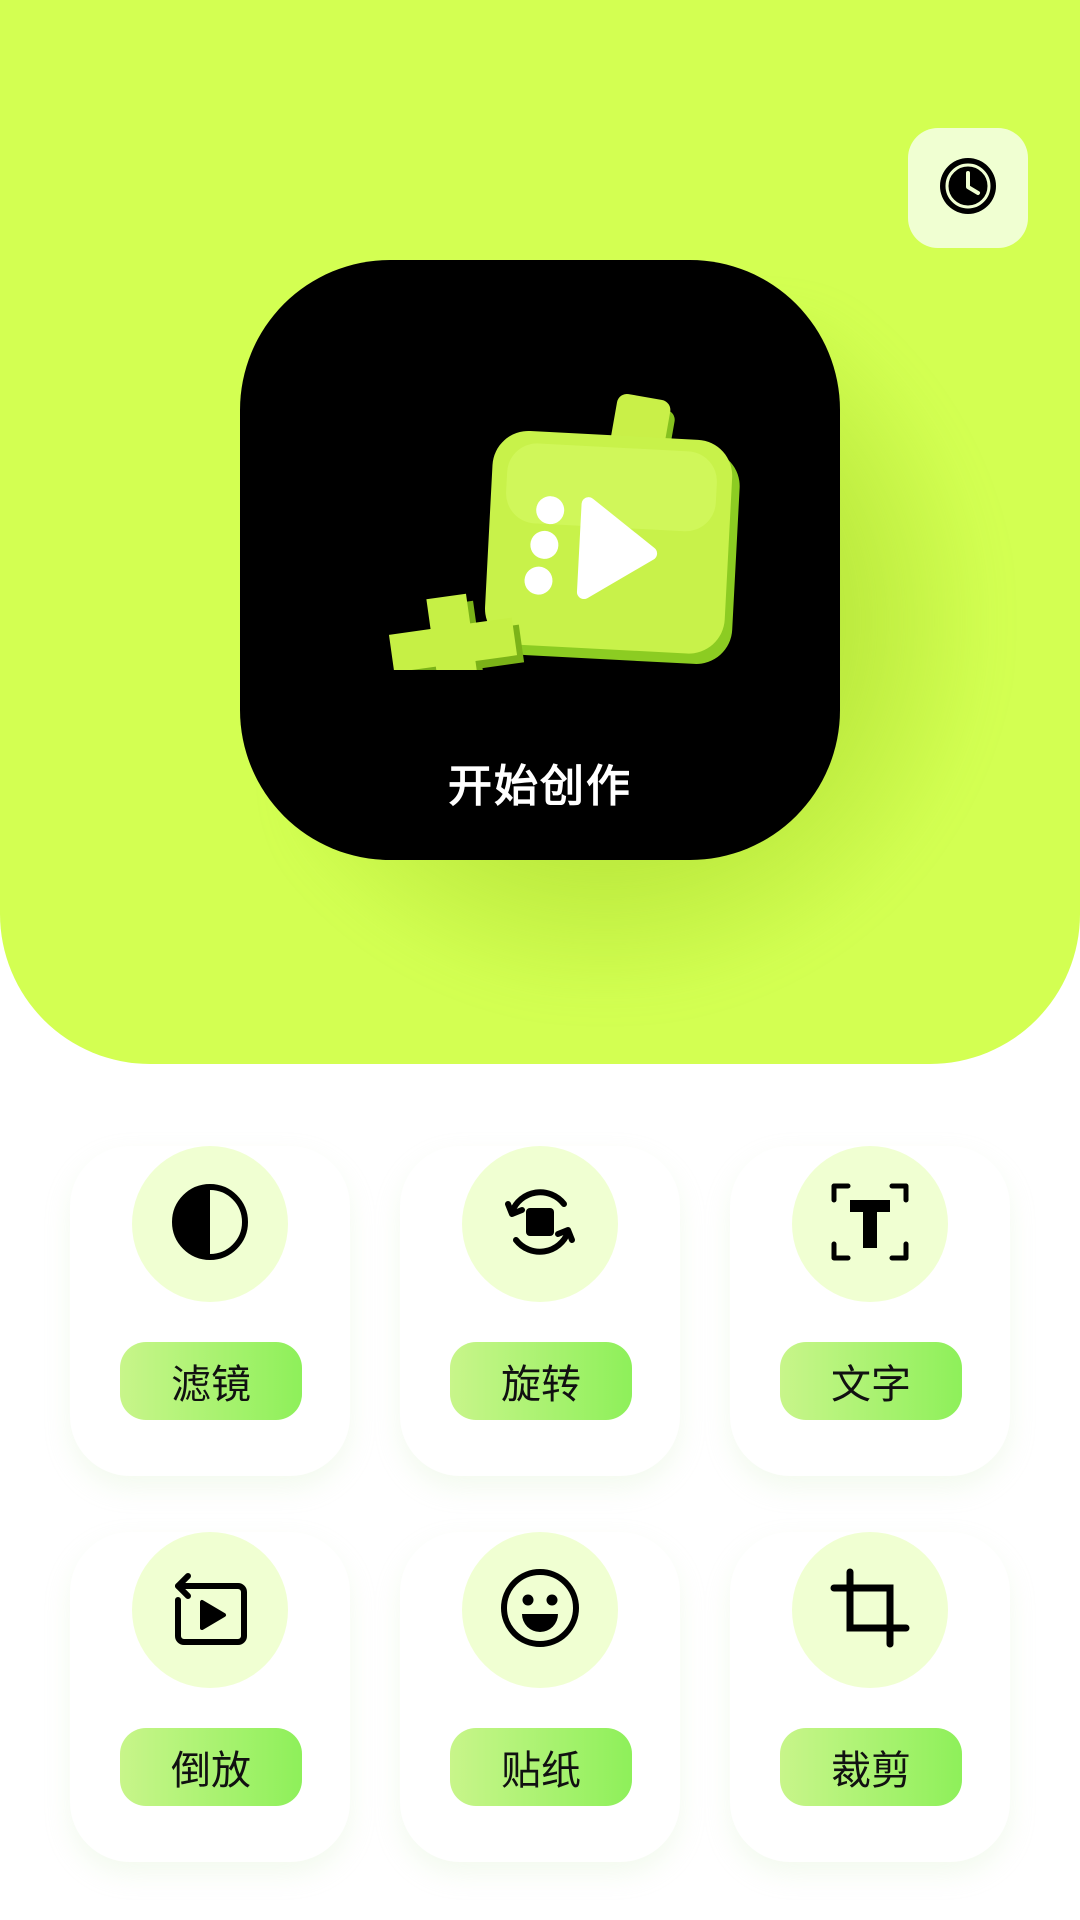 This screenshot has width=1080, height=1920. I want to click on text-icon, so click(870, 1224).